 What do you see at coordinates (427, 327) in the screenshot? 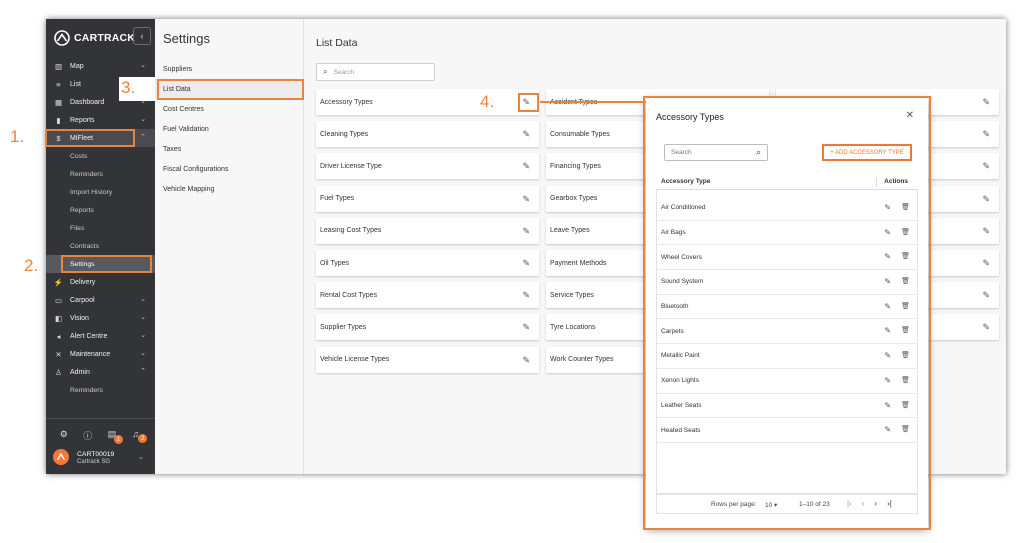
I see `list-card-supplier-types: Supplier Types ✎` at bounding box center [427, 327].